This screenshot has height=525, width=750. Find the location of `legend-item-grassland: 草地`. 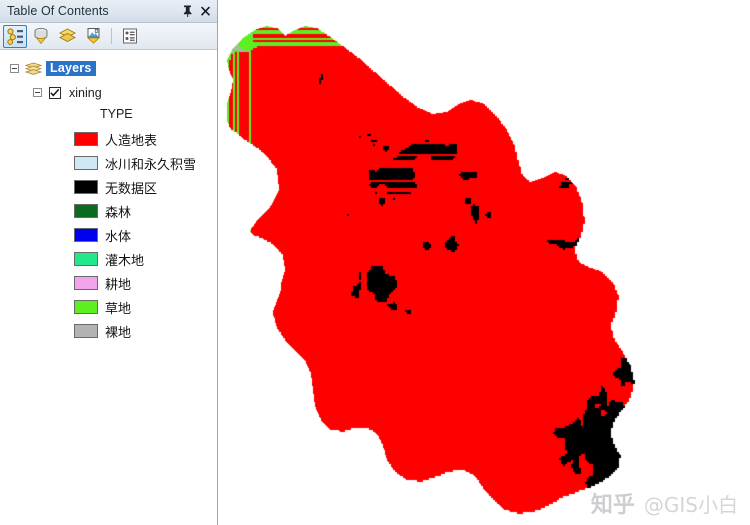

legend-item-grassland: 草地 is located at coordinates (108, 307).